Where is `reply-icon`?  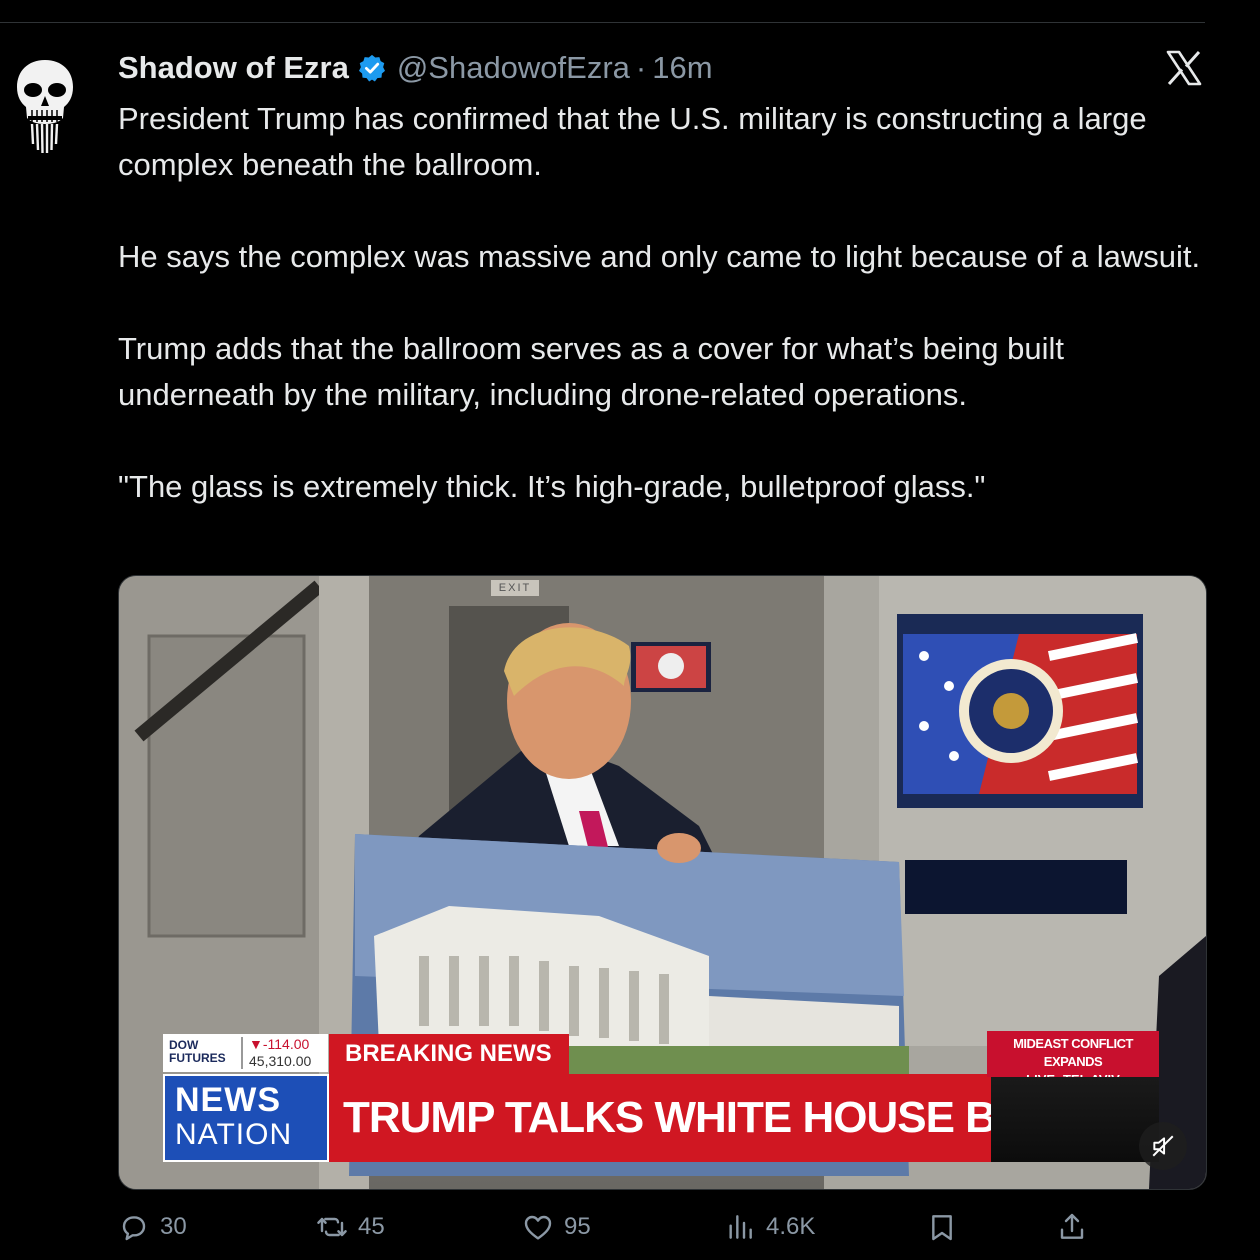
reply-icon is located at coordinates (134, 1228).